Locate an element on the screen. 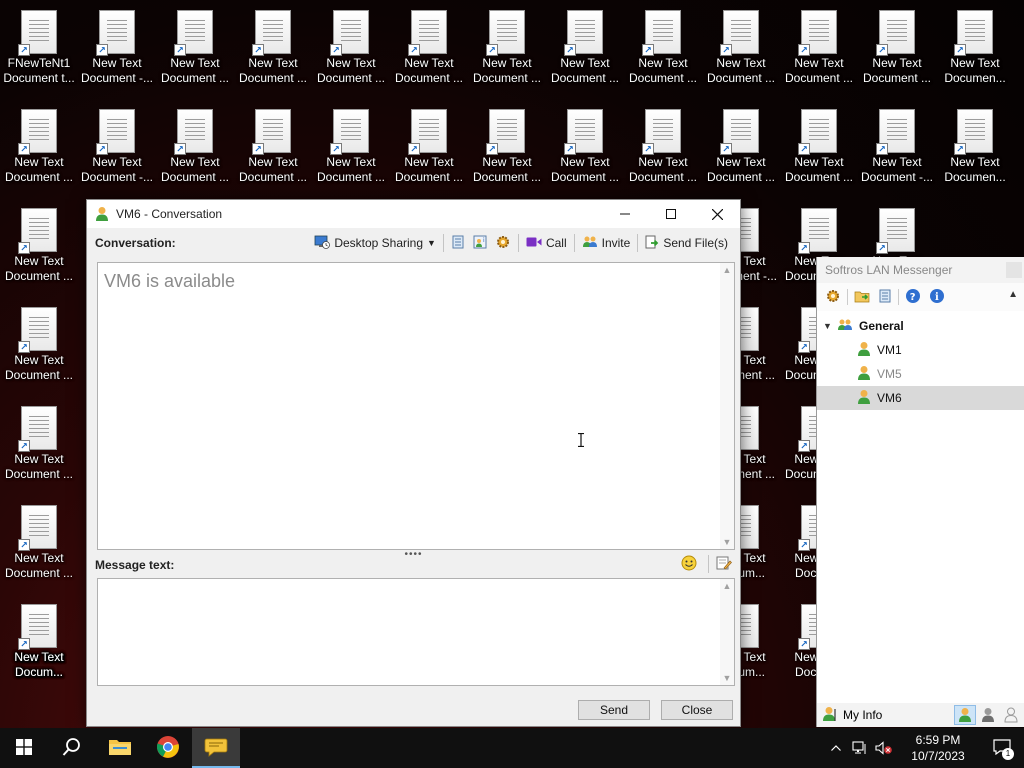 The width and height of the screenshot is (1024, 768). lan-title-bar: Softros LAN Messenger is located at coordinates (920, 270).